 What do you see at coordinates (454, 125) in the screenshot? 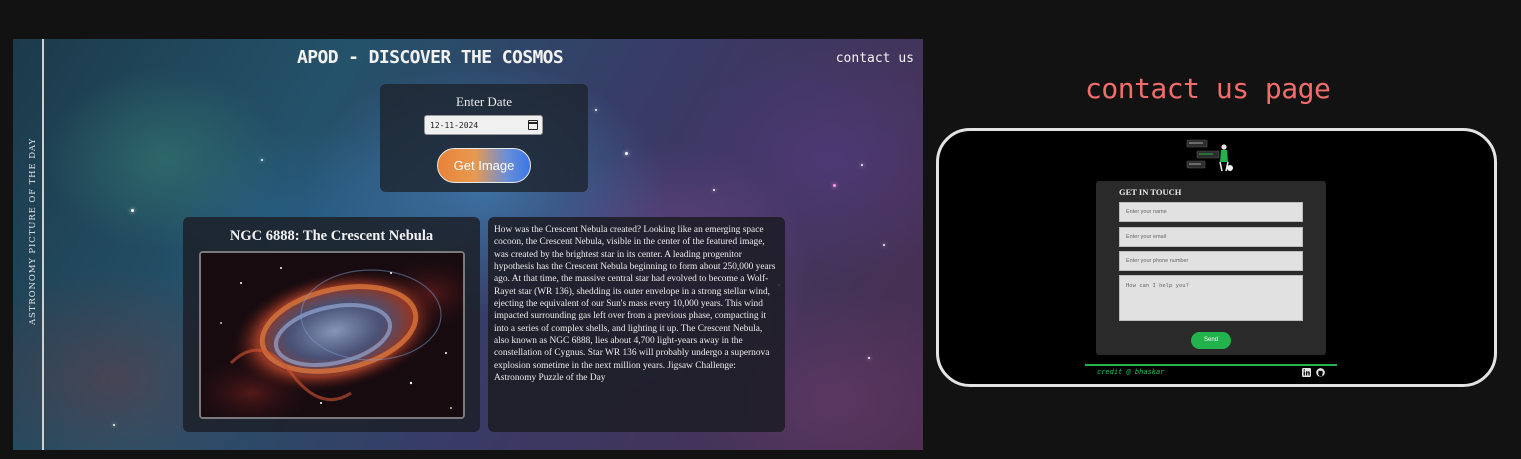
I see `date-value: 12-11-2024` at bounding box center [454, 125].